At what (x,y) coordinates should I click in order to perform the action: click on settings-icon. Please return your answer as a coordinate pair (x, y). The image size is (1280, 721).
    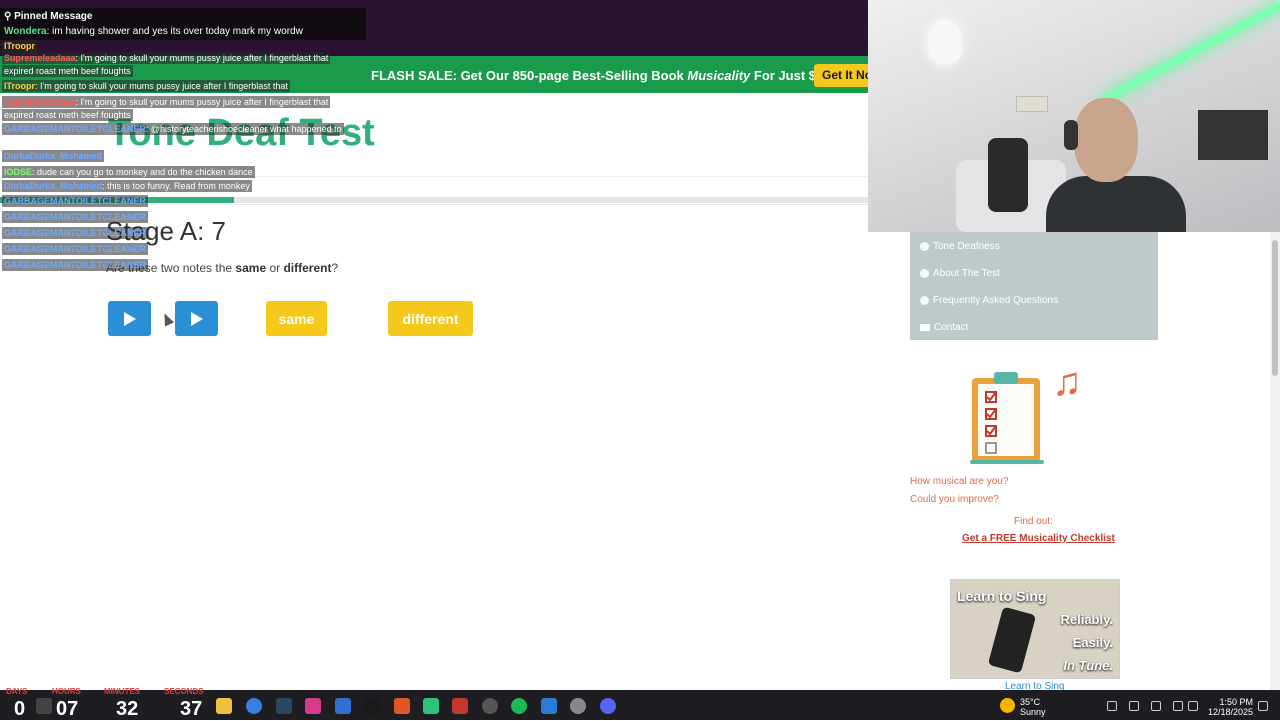
    Looking at the image, I should click on (578, 706).